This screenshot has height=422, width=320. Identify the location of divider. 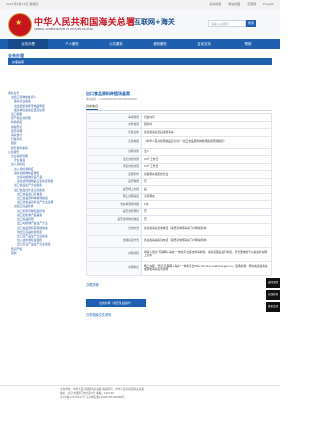
(179, 110).